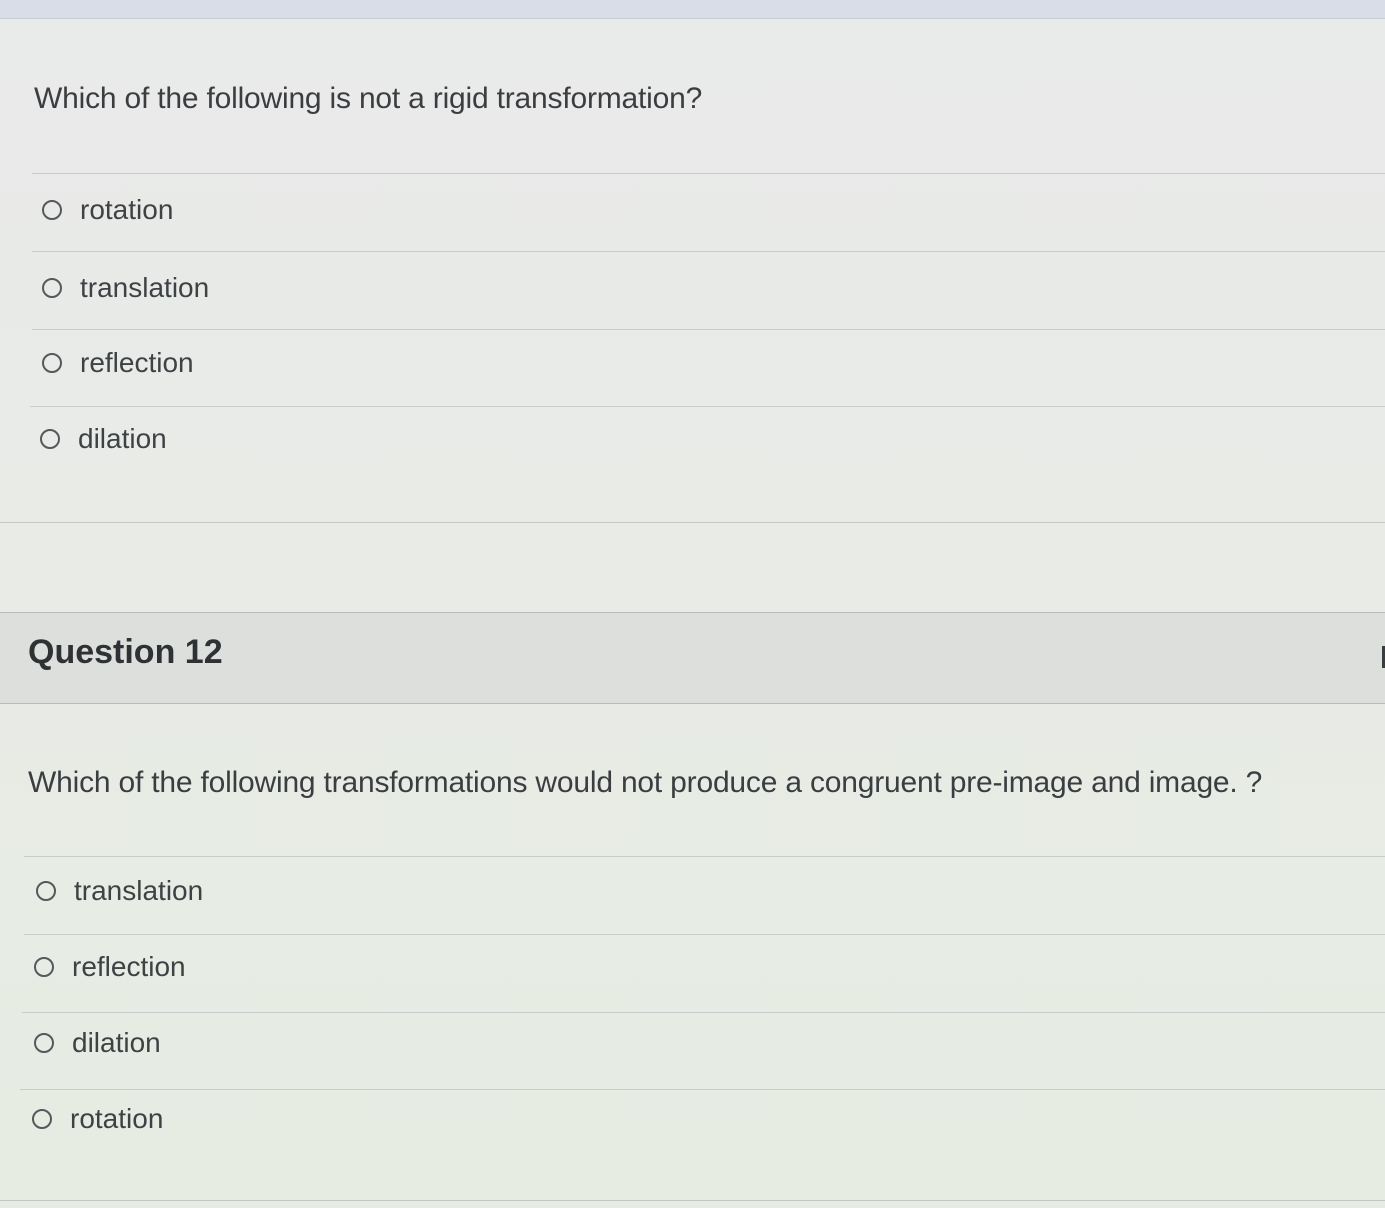 The width and height of the screenshot is (1385, 1208). Describe the element at coordinates (125, 652) in the screenshot. I see `question-title: Question 12` at that location.